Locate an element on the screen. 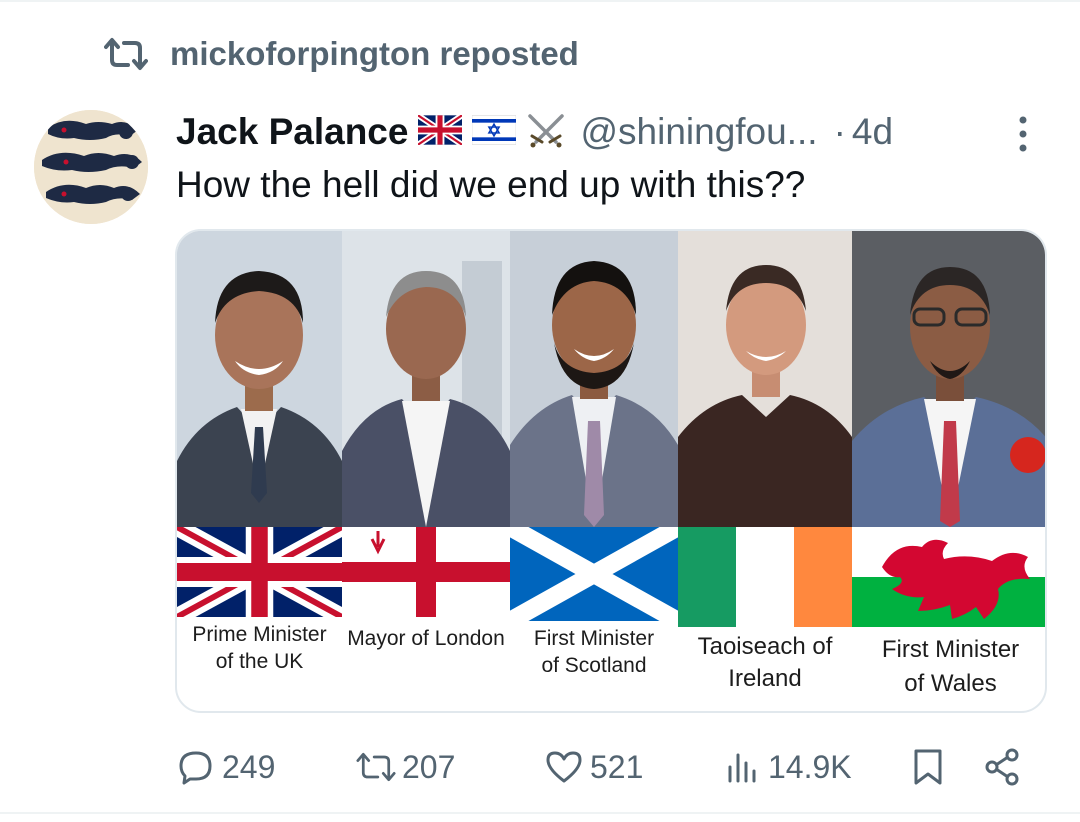  crossed-swords-emoji-icon is located at coordinates (546, 132).